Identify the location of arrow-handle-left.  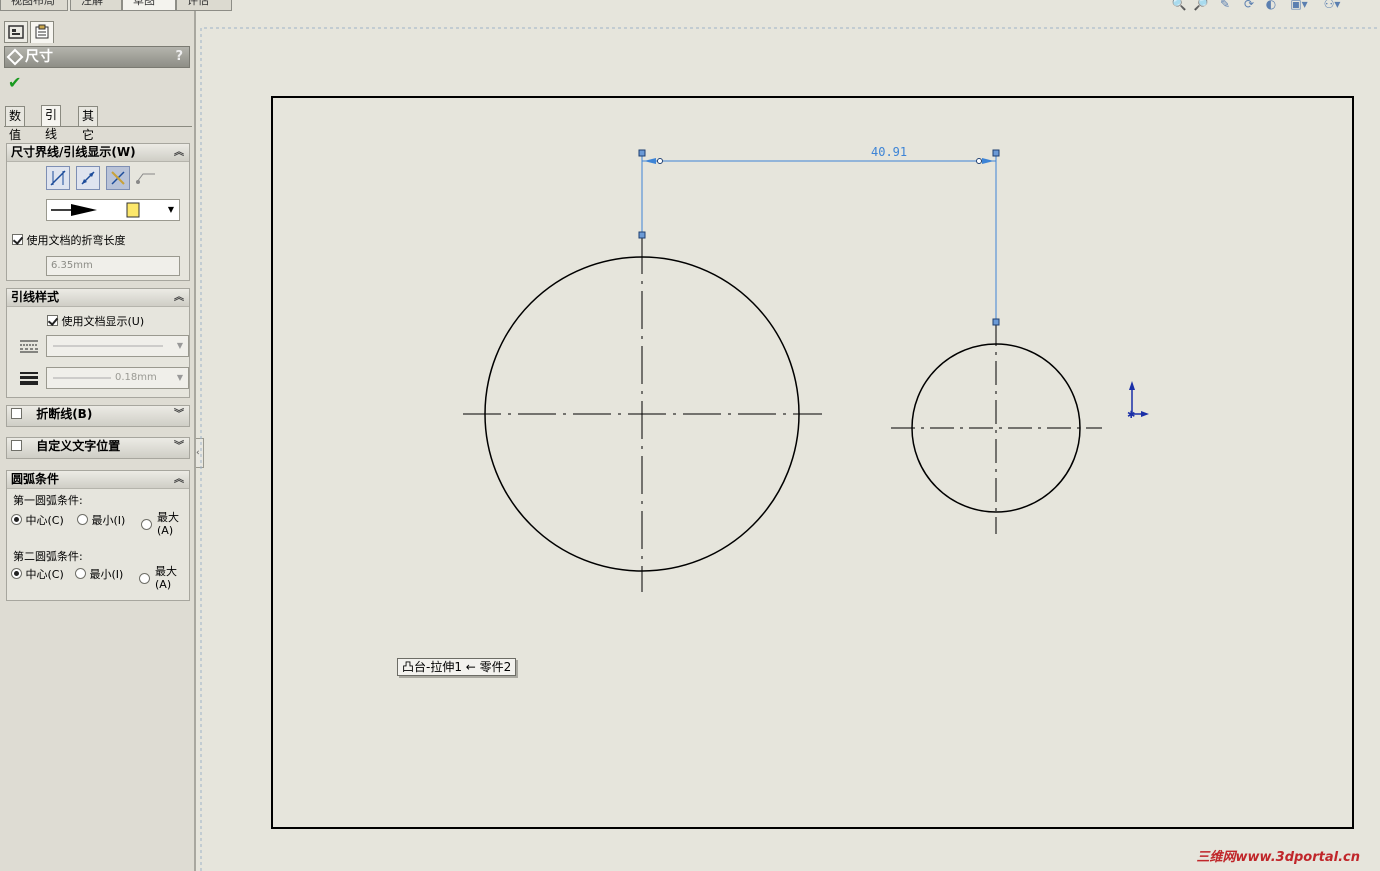
(660, 161).